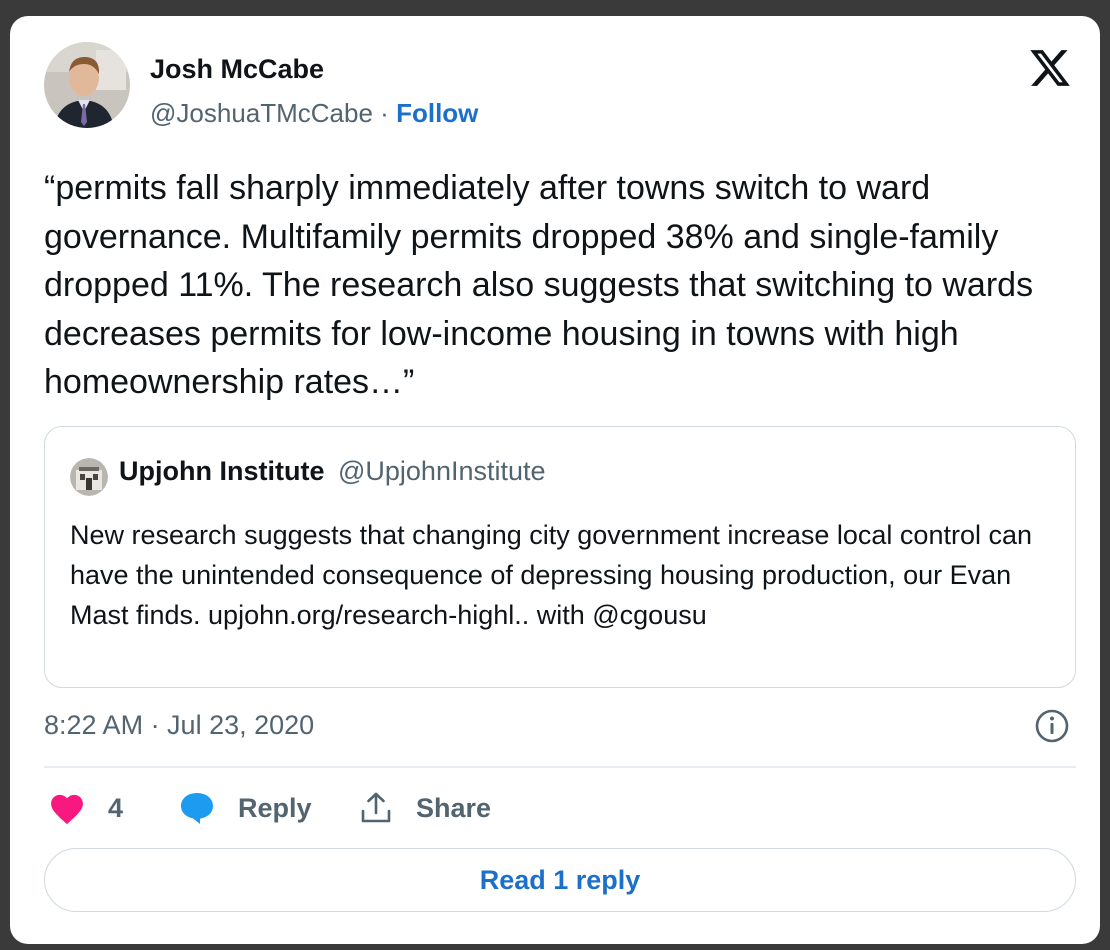 The height and width of the screenshot is (950, 1110). Describe the element at coordinates (116, 807) in the screenshot. I see `like-count: 4` at that location.